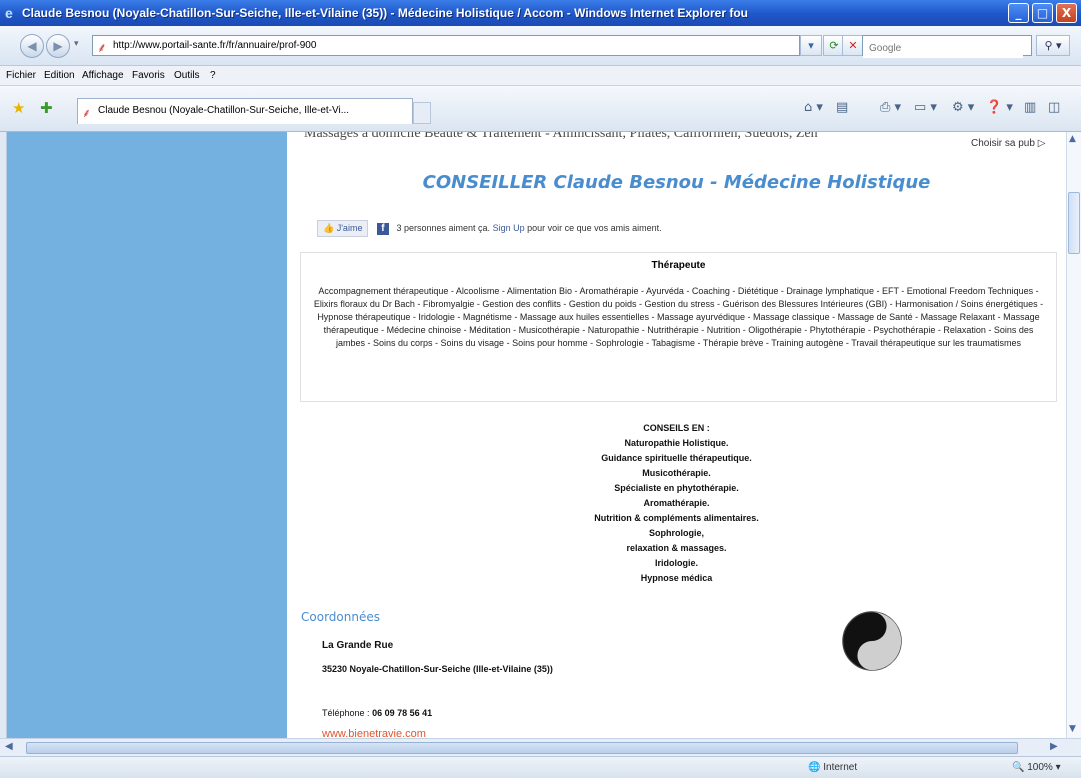 The height and width of the screenshot is (778, 1081). What do you see at coordinates (522, 748) in the screenshot?
I see `horizontal-scroll-thumb` at bounding box center [522, 748].